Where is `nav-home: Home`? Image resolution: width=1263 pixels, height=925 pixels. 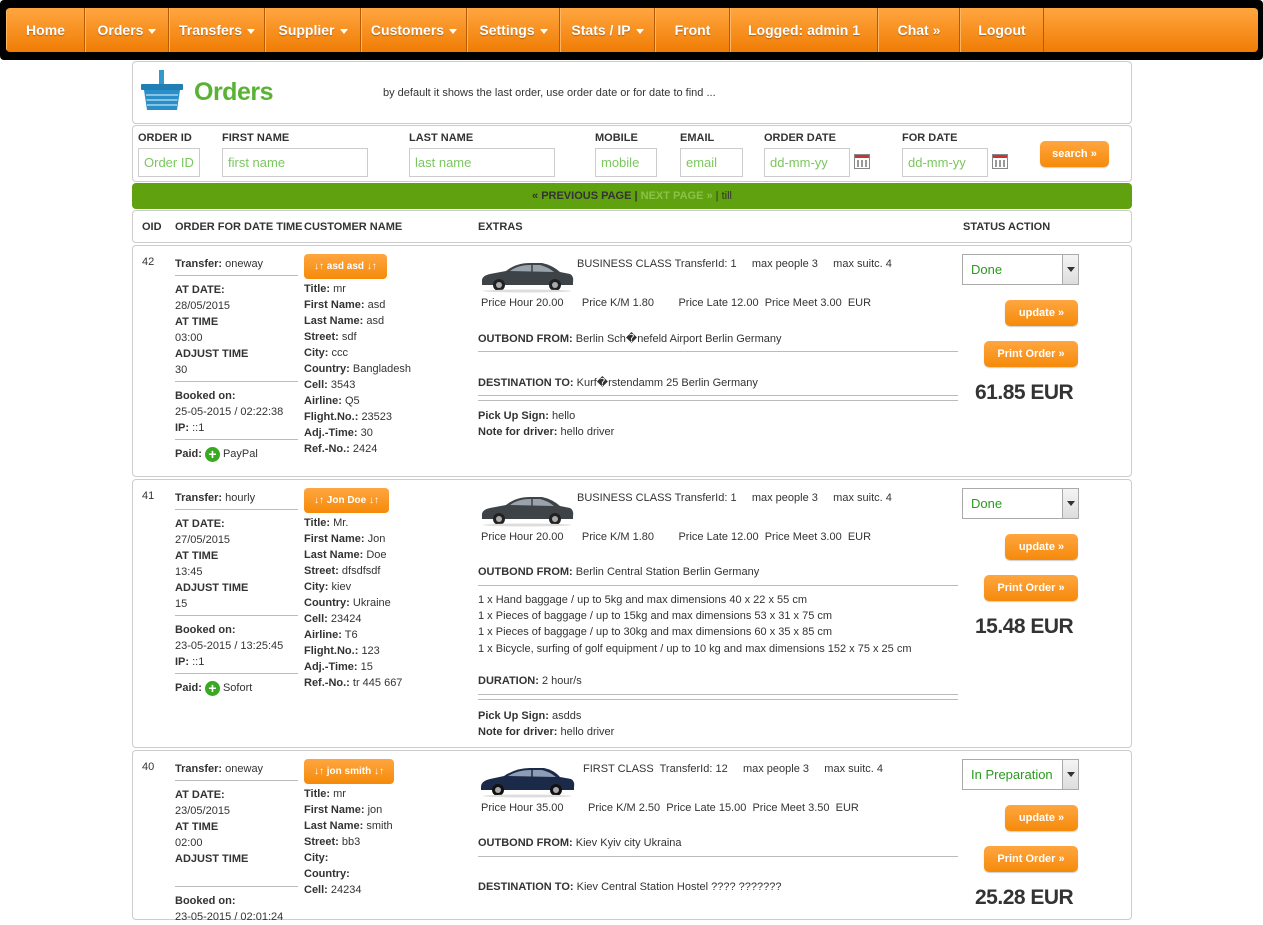
nav-home: Home is located at coordinates (45, 30).